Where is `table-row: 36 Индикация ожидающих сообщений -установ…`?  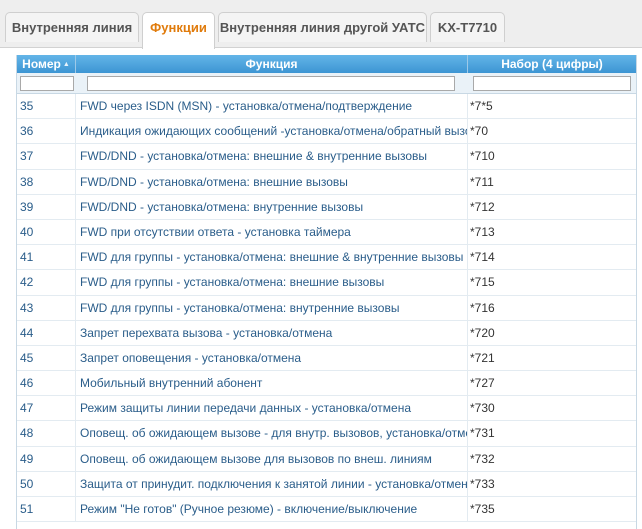 table-row: 36 Индикация ожидающих сообщений -установ… is located at coordinates (326, 132).